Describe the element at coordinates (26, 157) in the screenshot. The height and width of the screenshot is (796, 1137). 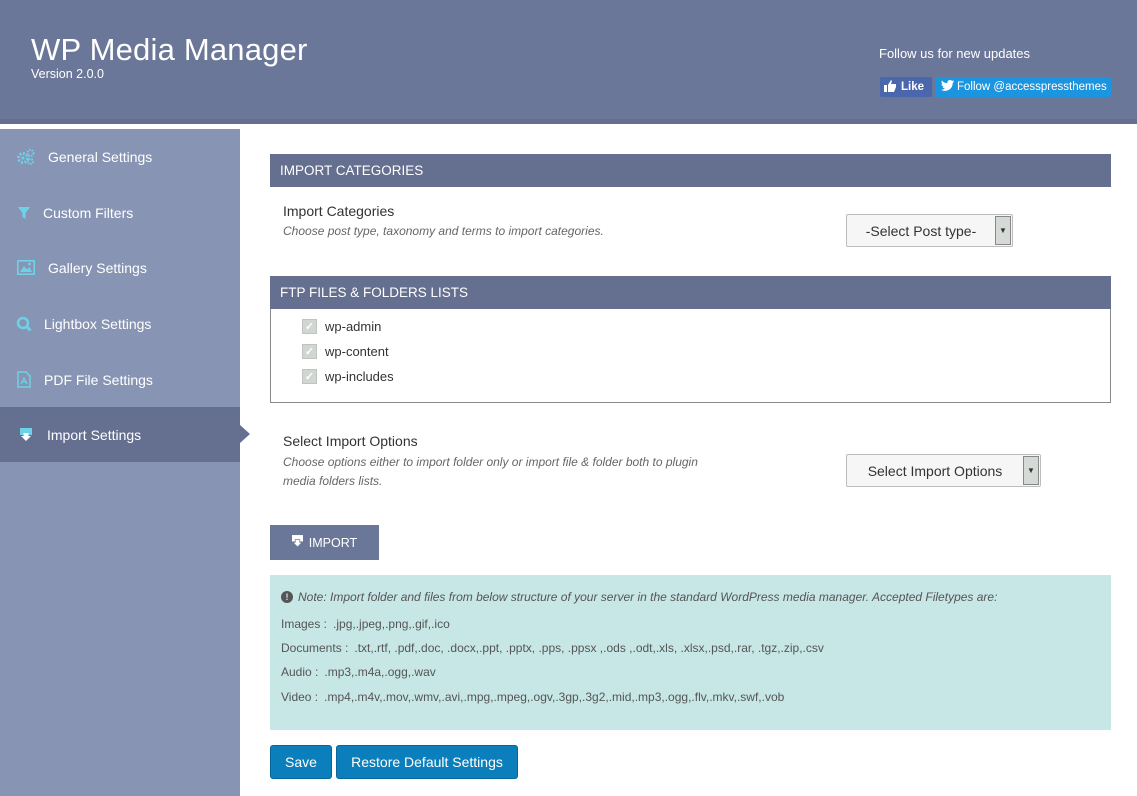
I see `gears-icon` at that location.